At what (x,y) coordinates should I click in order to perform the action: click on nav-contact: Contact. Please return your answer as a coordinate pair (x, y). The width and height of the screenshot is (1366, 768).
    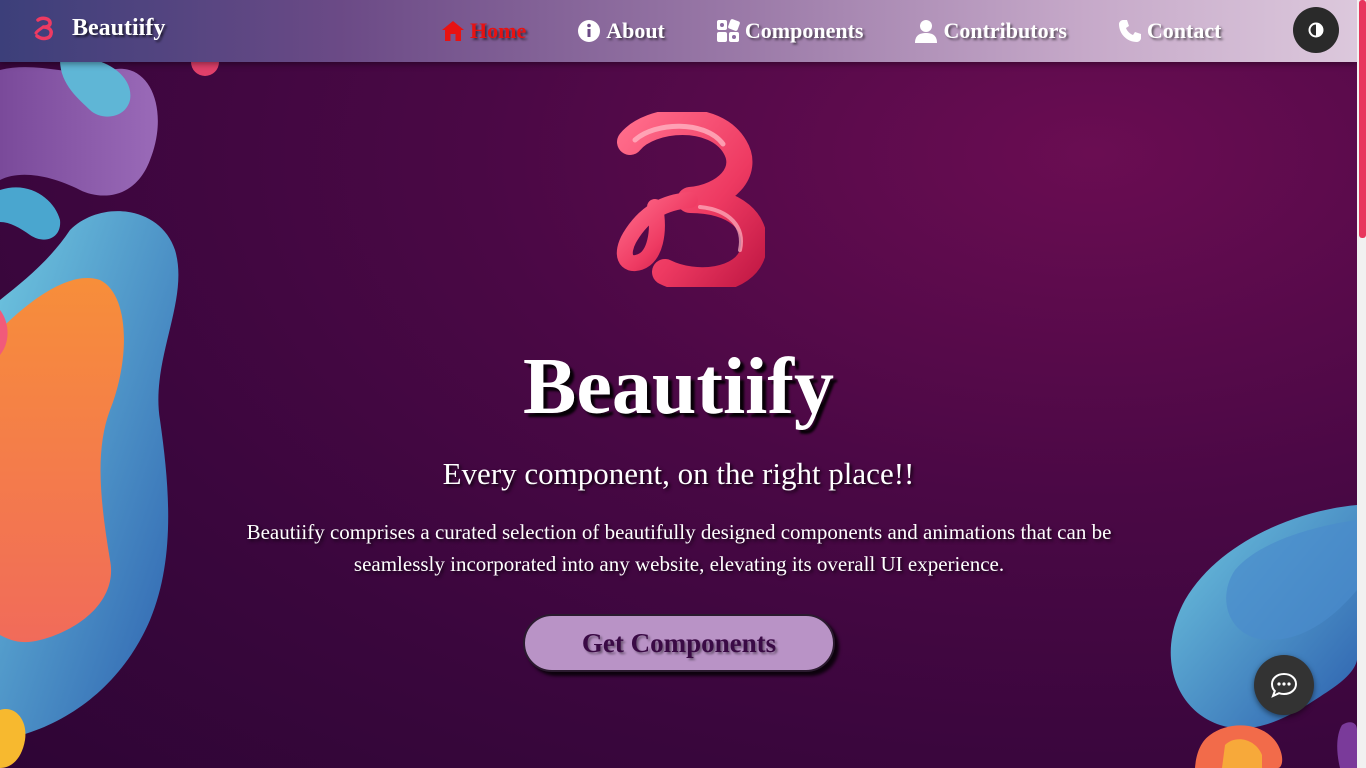
    Looking at the image, I should click on (1169, 31).